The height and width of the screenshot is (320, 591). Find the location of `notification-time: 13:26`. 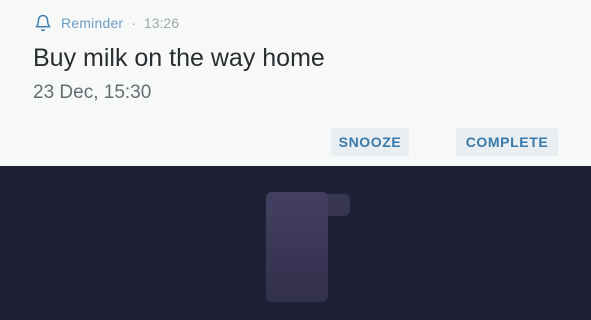

notification-time: 13:26 is located at coordinates (161, 23).